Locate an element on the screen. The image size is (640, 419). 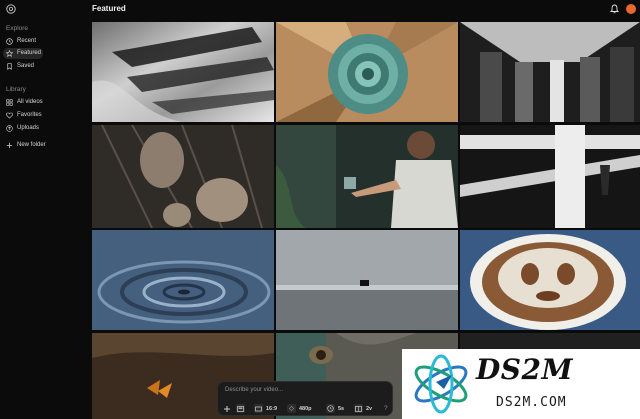
aspect-ratio-icon is located at coordinates (258, 408).